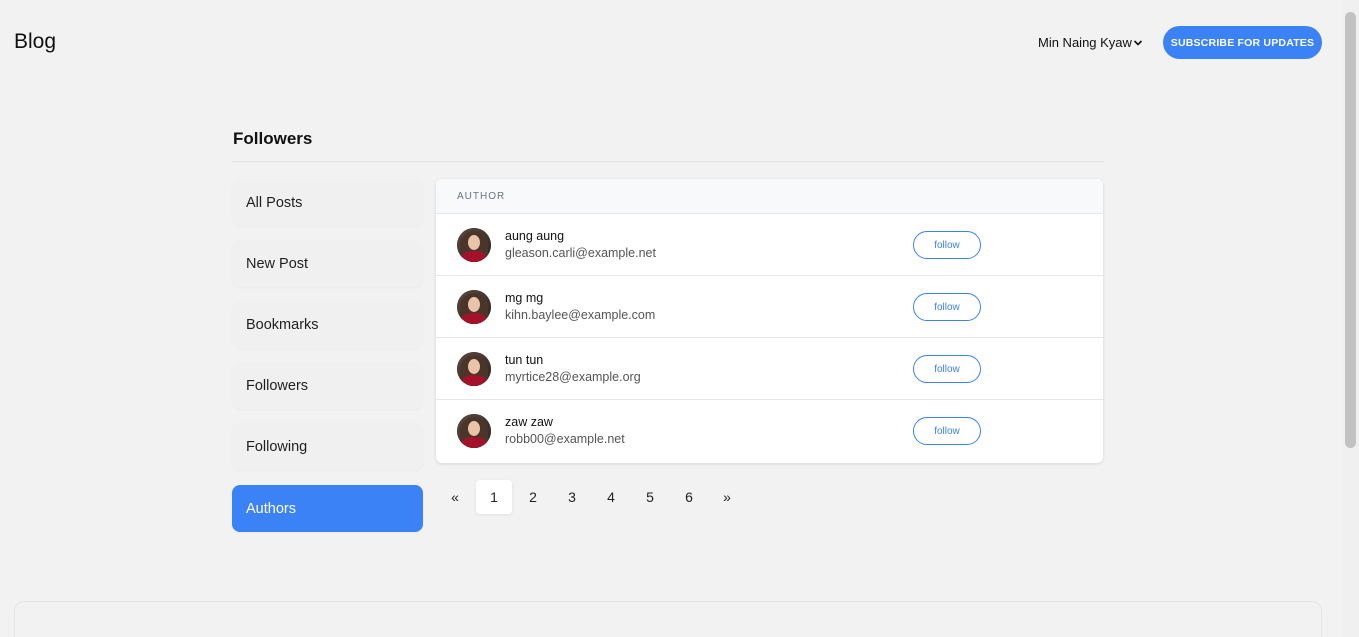 Image resolution: width=1359 pixels, height=637 pixels. Describe the element at coordinates (533, 497) in the screenshot. I see `pagination-page-2: 2` at that location.